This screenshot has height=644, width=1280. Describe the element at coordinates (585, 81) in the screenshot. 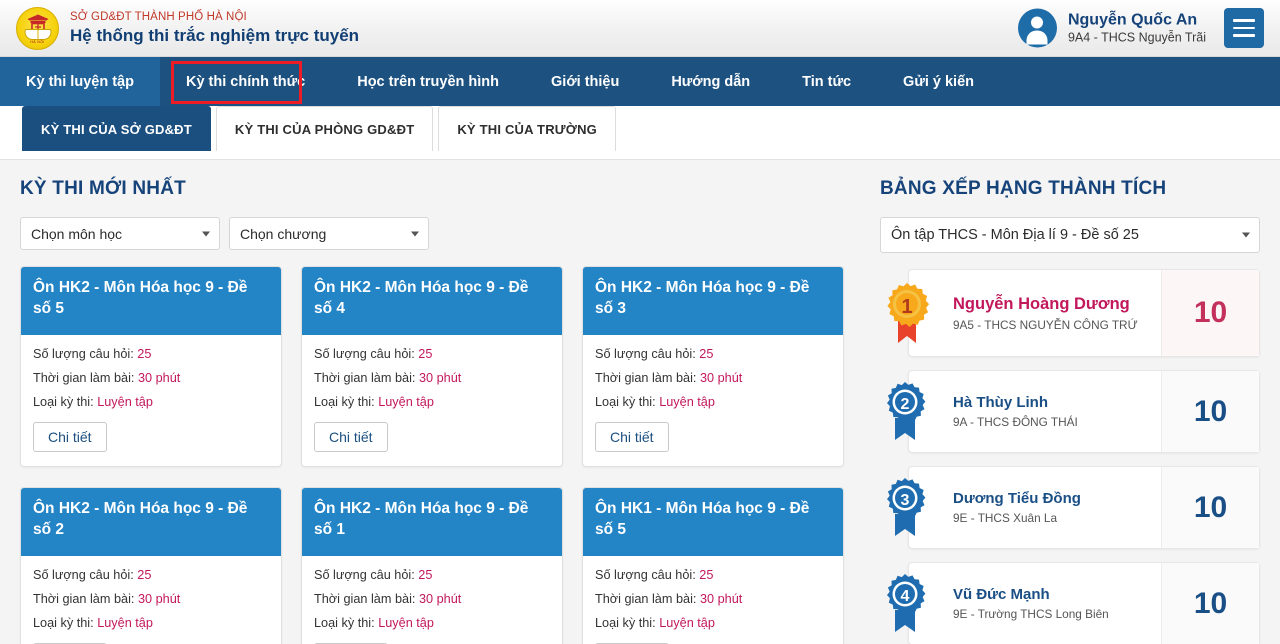

I see `nav-item-gioi-thieu: Giới thiệu` at that location.